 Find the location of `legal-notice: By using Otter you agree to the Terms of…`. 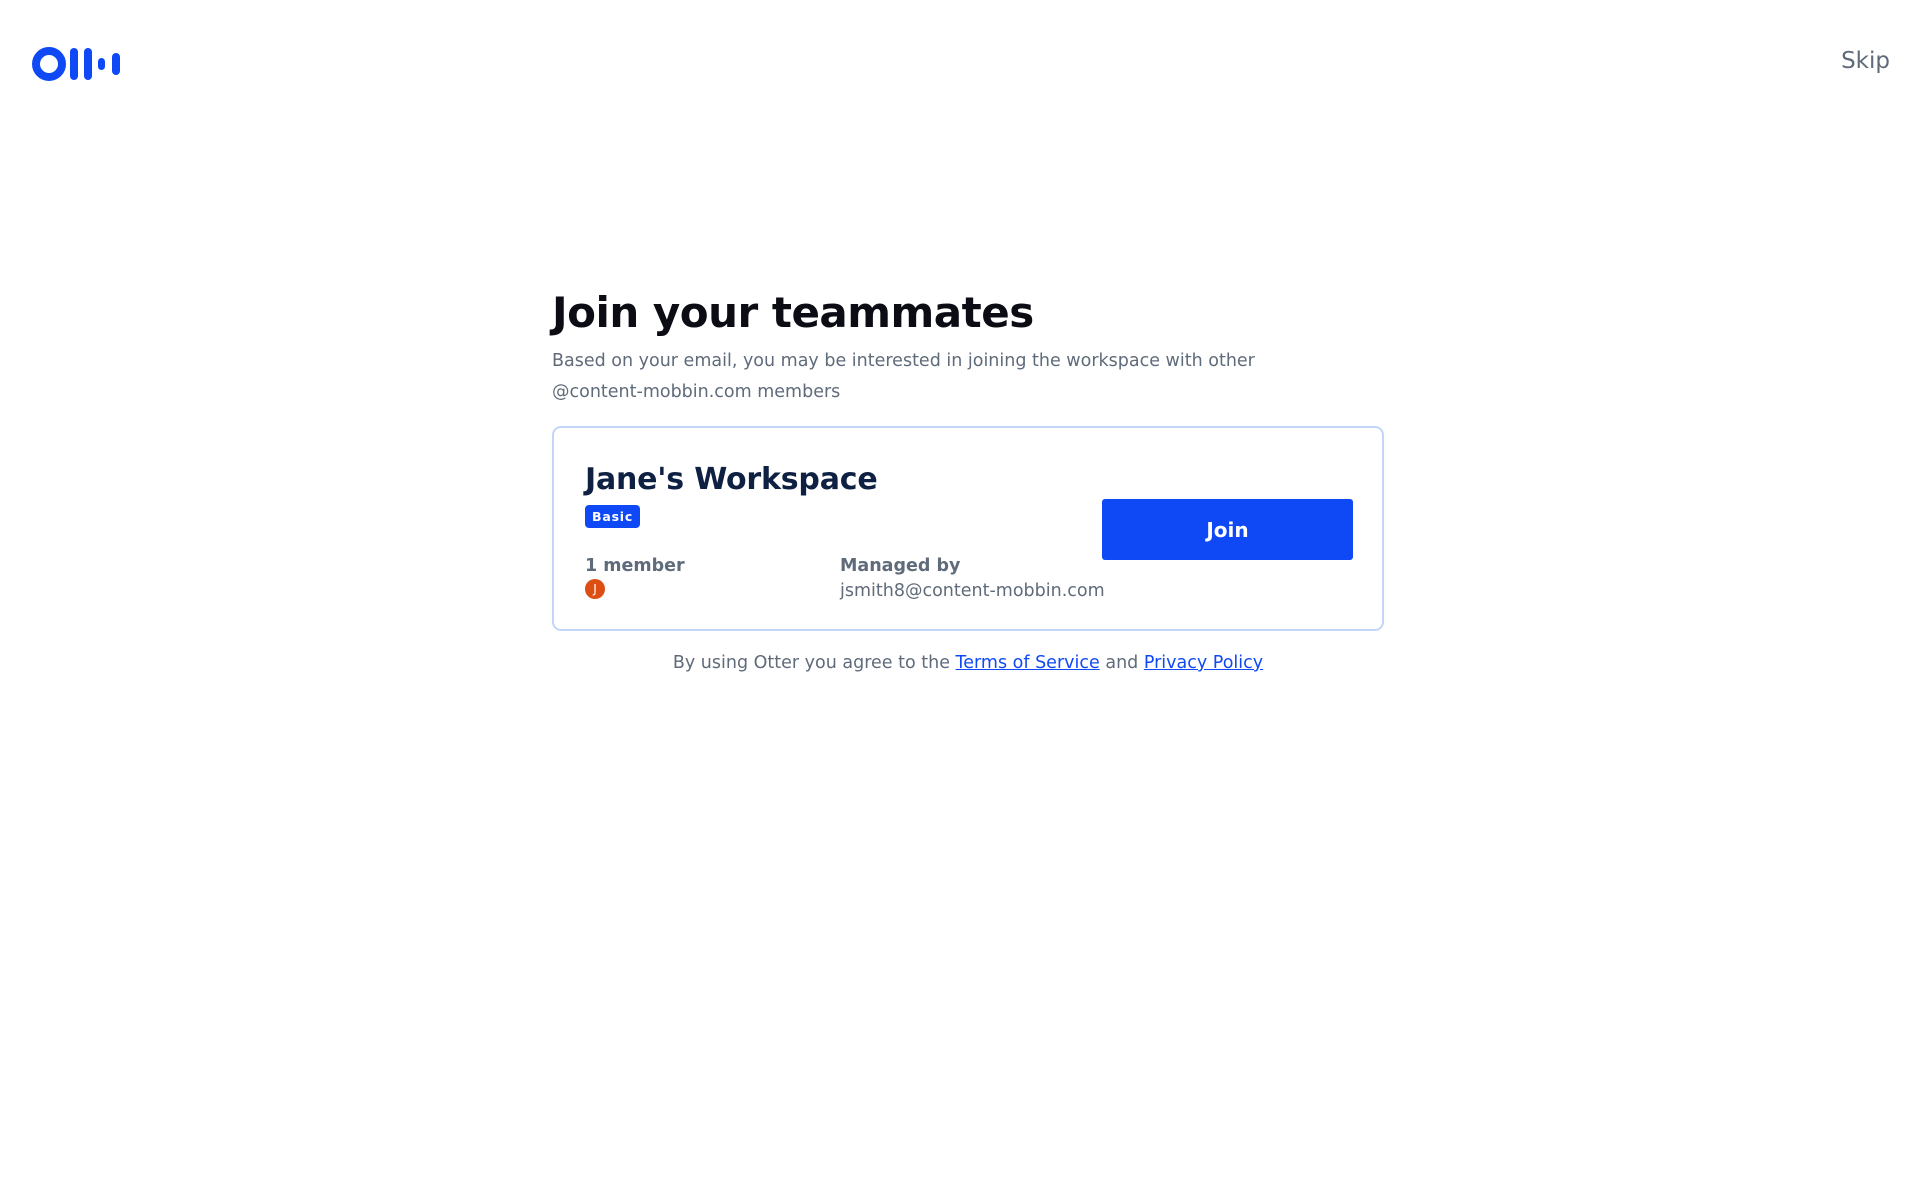

legal-notice: By using Otter you agree to the Terms of… is located at coordinates (968, 663).